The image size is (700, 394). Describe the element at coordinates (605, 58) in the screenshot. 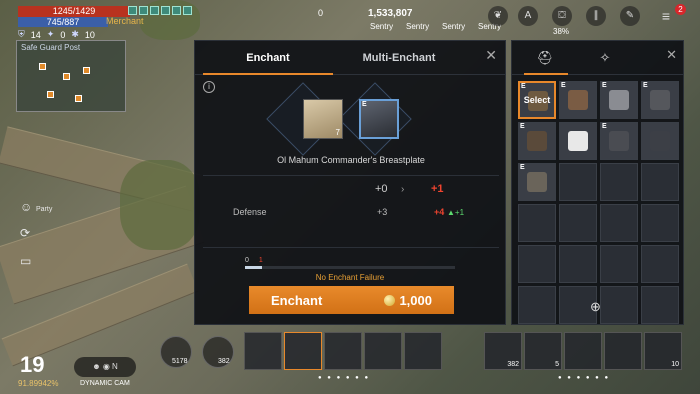

I see `crest-icon: ✧` at that location.